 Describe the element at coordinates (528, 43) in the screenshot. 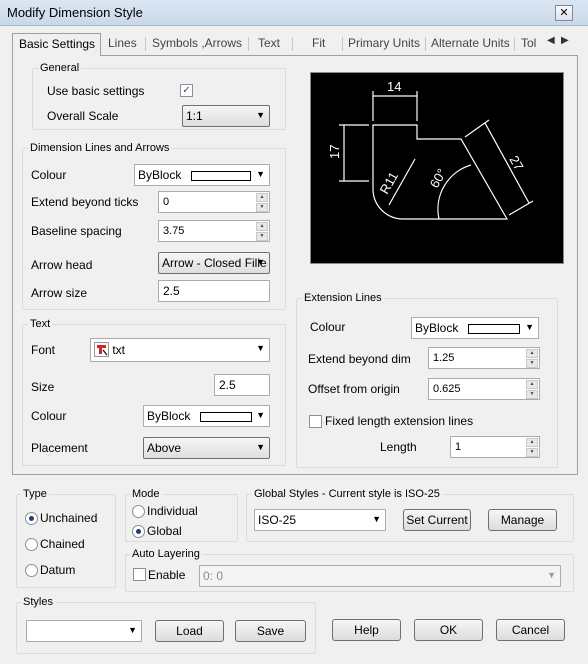

I see `tab-tolerances: Tol` at that location.